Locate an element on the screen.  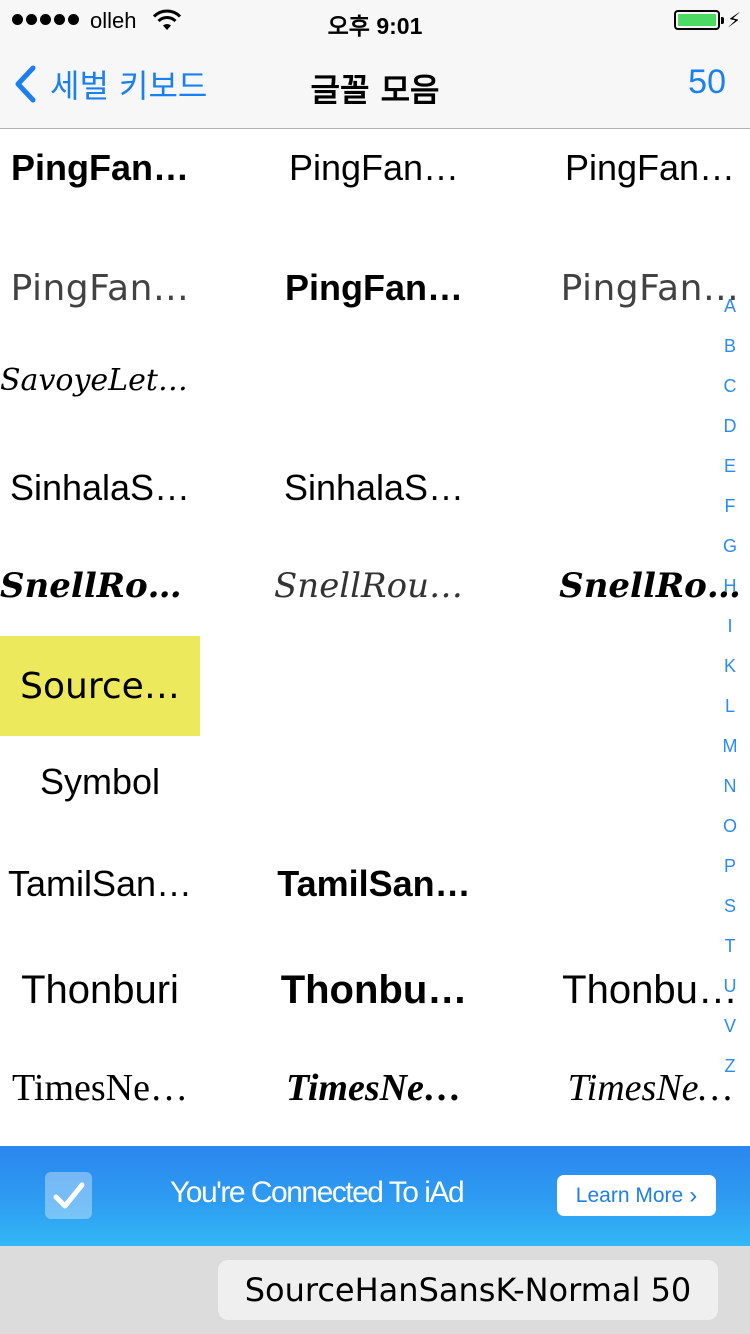
chevron-right-icon: › is located at coordinates (693, 1195).